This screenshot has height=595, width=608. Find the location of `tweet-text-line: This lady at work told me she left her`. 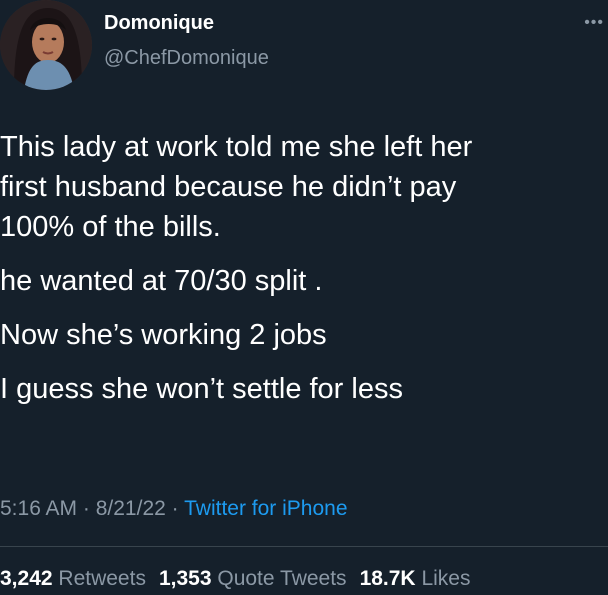

tweet-text-line: This lady at work told me she left her is located at coordinates (236, 147).